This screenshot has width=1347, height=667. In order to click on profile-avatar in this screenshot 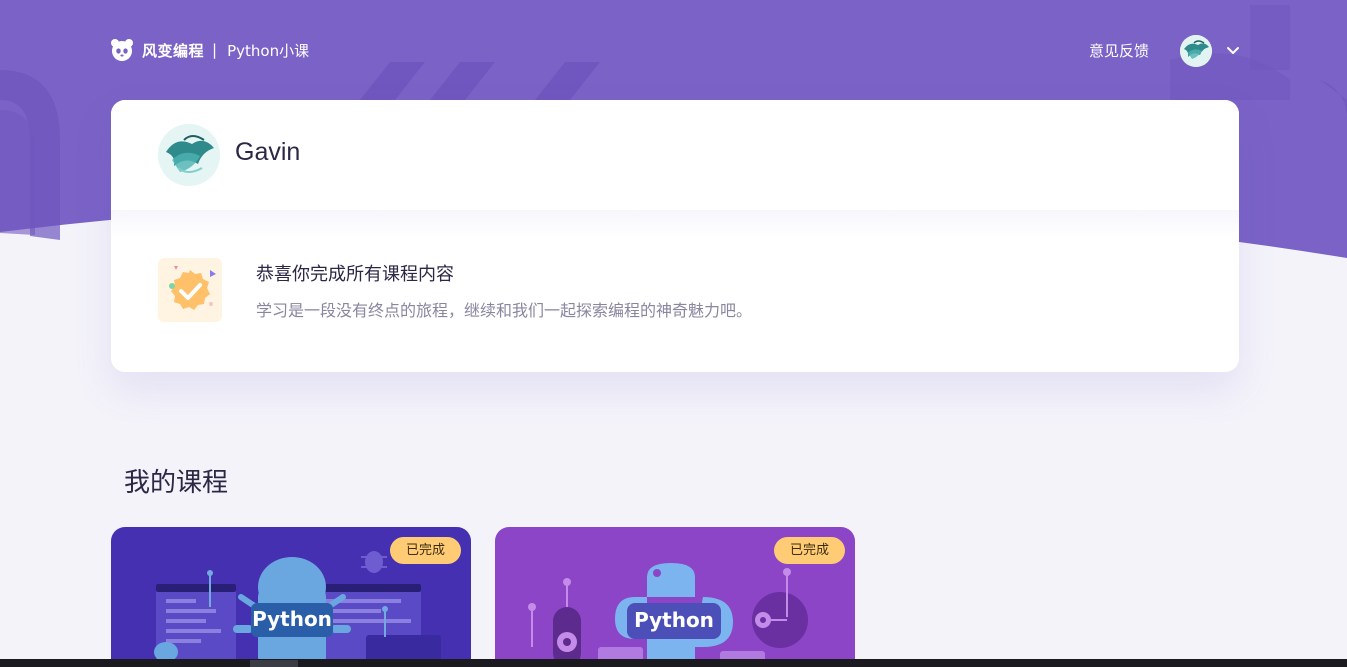, I will do `click(189, 155)`.